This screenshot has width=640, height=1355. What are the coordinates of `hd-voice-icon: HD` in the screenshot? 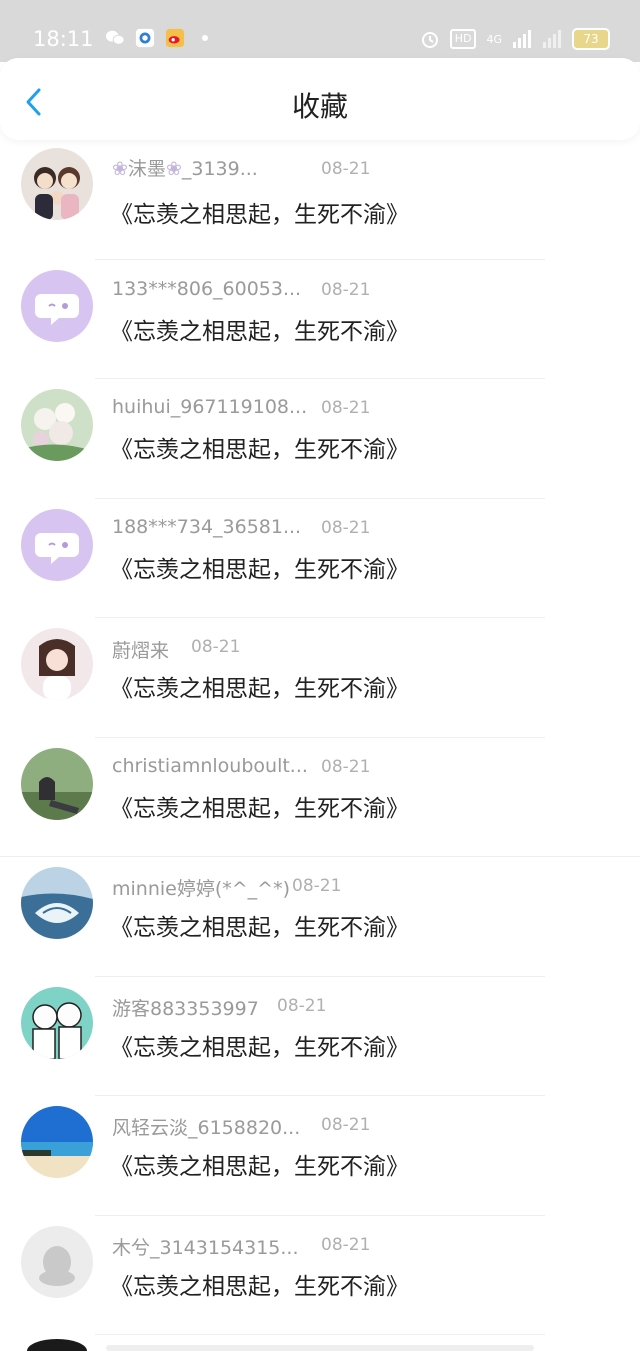 It's located at (463, 39).